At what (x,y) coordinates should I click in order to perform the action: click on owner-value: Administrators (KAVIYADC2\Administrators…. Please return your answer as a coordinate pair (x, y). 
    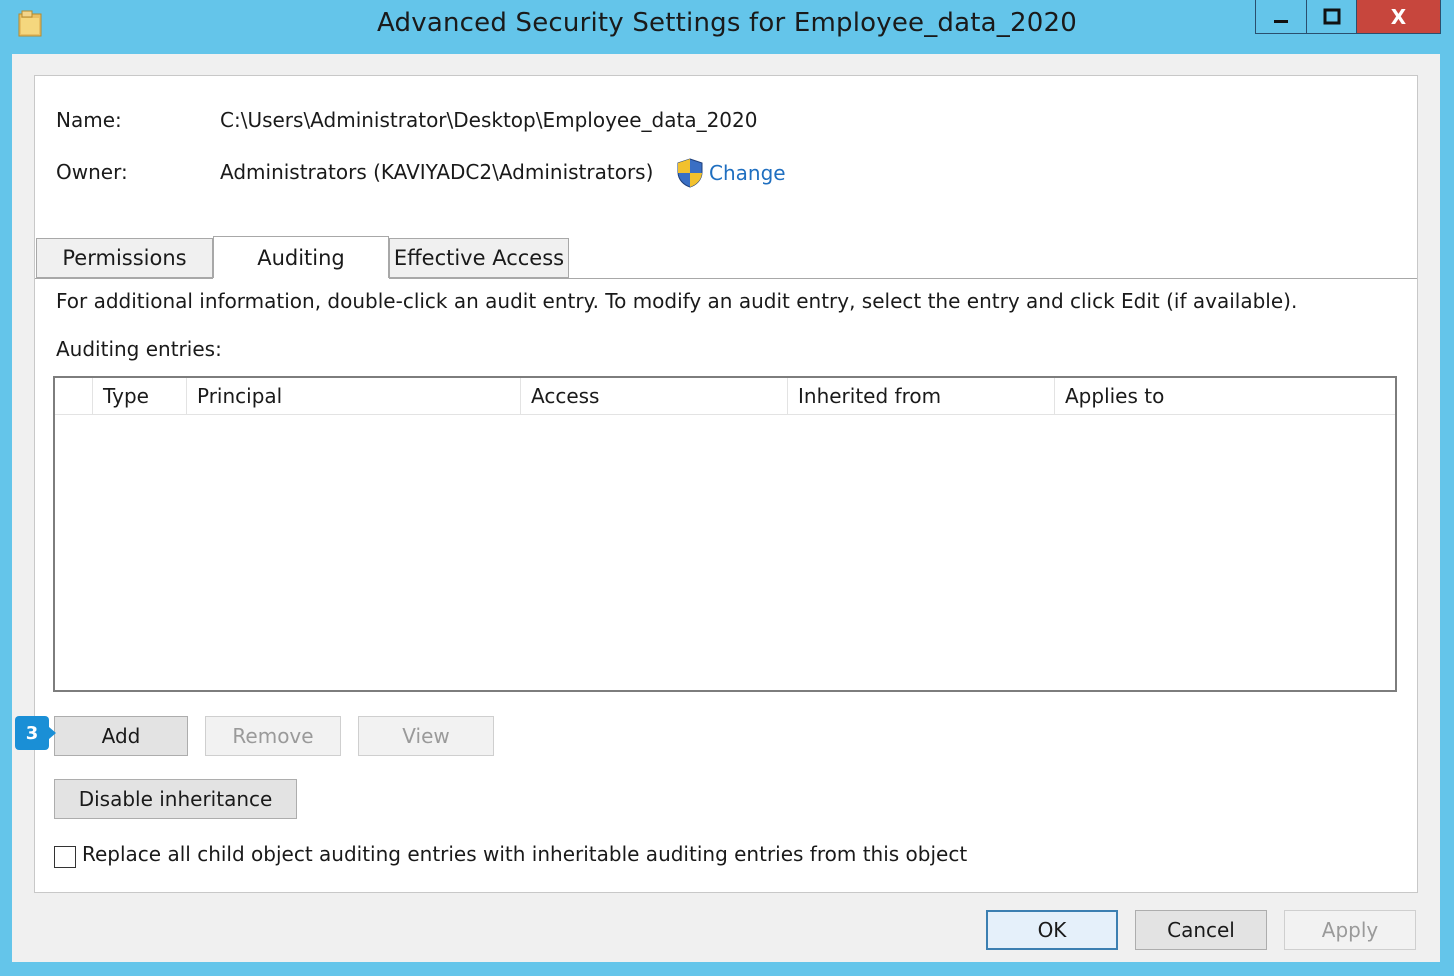
    Looking at the image, I should click on (437, 172).